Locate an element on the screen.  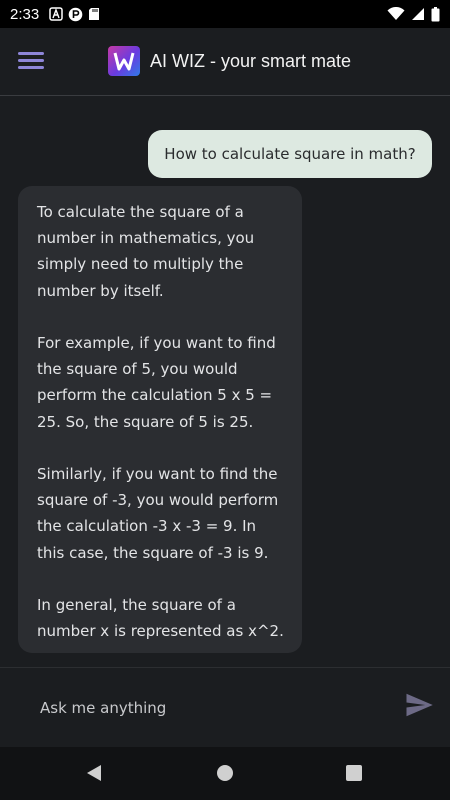
signal-icon is located at coordinates (418, 14).